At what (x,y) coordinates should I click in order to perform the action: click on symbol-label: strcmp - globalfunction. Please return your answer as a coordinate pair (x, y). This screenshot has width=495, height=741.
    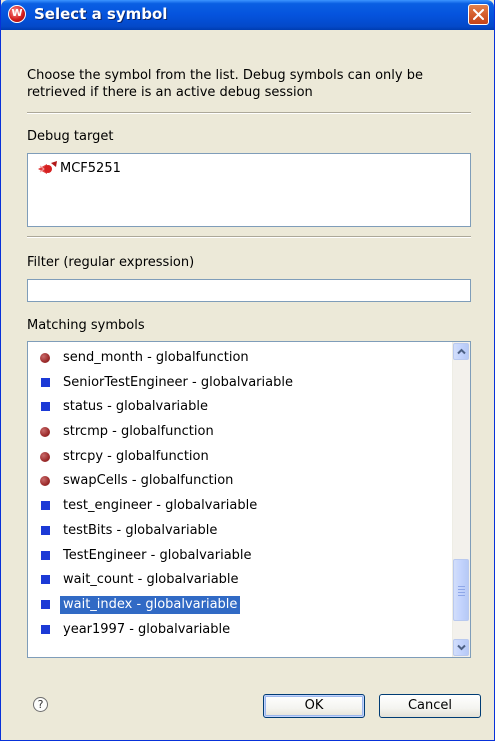
    Looking at the image, I should click on (138, 432).